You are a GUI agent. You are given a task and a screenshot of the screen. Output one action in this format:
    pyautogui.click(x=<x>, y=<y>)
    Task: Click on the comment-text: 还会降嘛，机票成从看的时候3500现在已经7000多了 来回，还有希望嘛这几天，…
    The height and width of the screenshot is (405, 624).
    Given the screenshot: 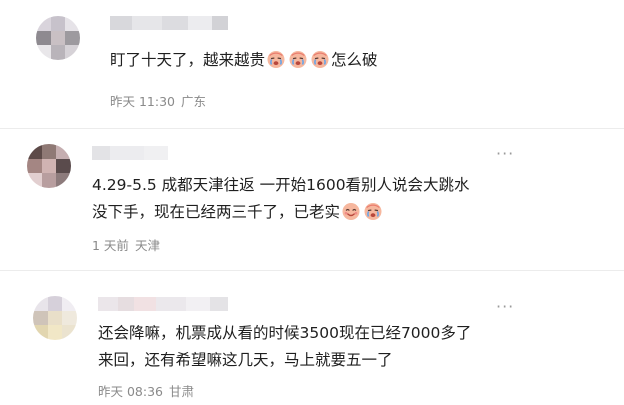 What is the action you would take?
    pyautogui.click(x=284, y=347)
    